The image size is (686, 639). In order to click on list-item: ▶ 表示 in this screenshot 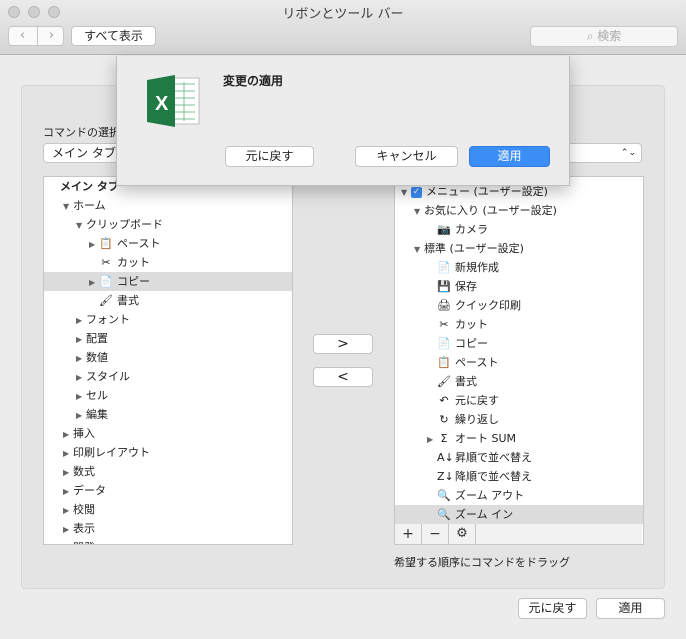, I will do `click(168, 529)`.